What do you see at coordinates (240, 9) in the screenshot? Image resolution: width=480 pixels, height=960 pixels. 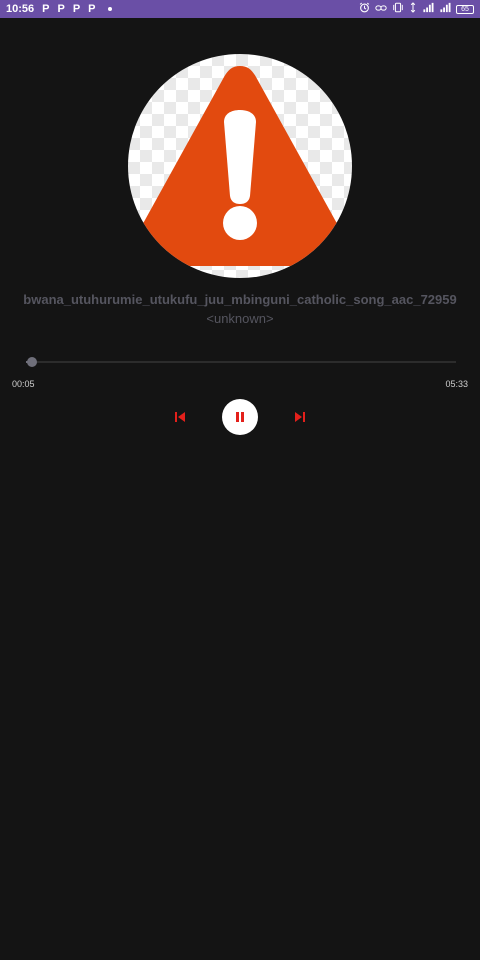 I see `status-bar: 10:56 P P P P 65` at bounding box center [240, 9].